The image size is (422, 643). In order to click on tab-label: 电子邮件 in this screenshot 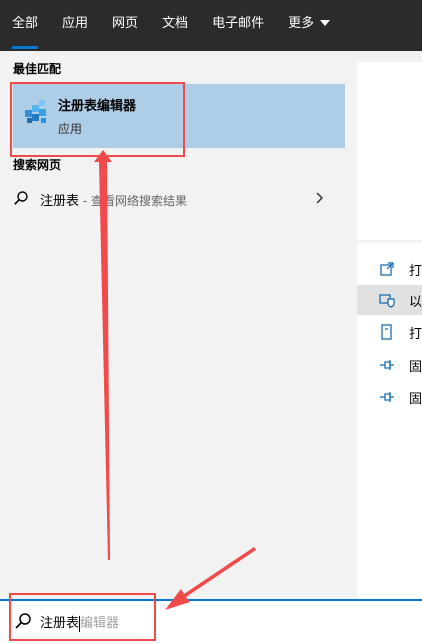, I will do `click(238, 23)`.